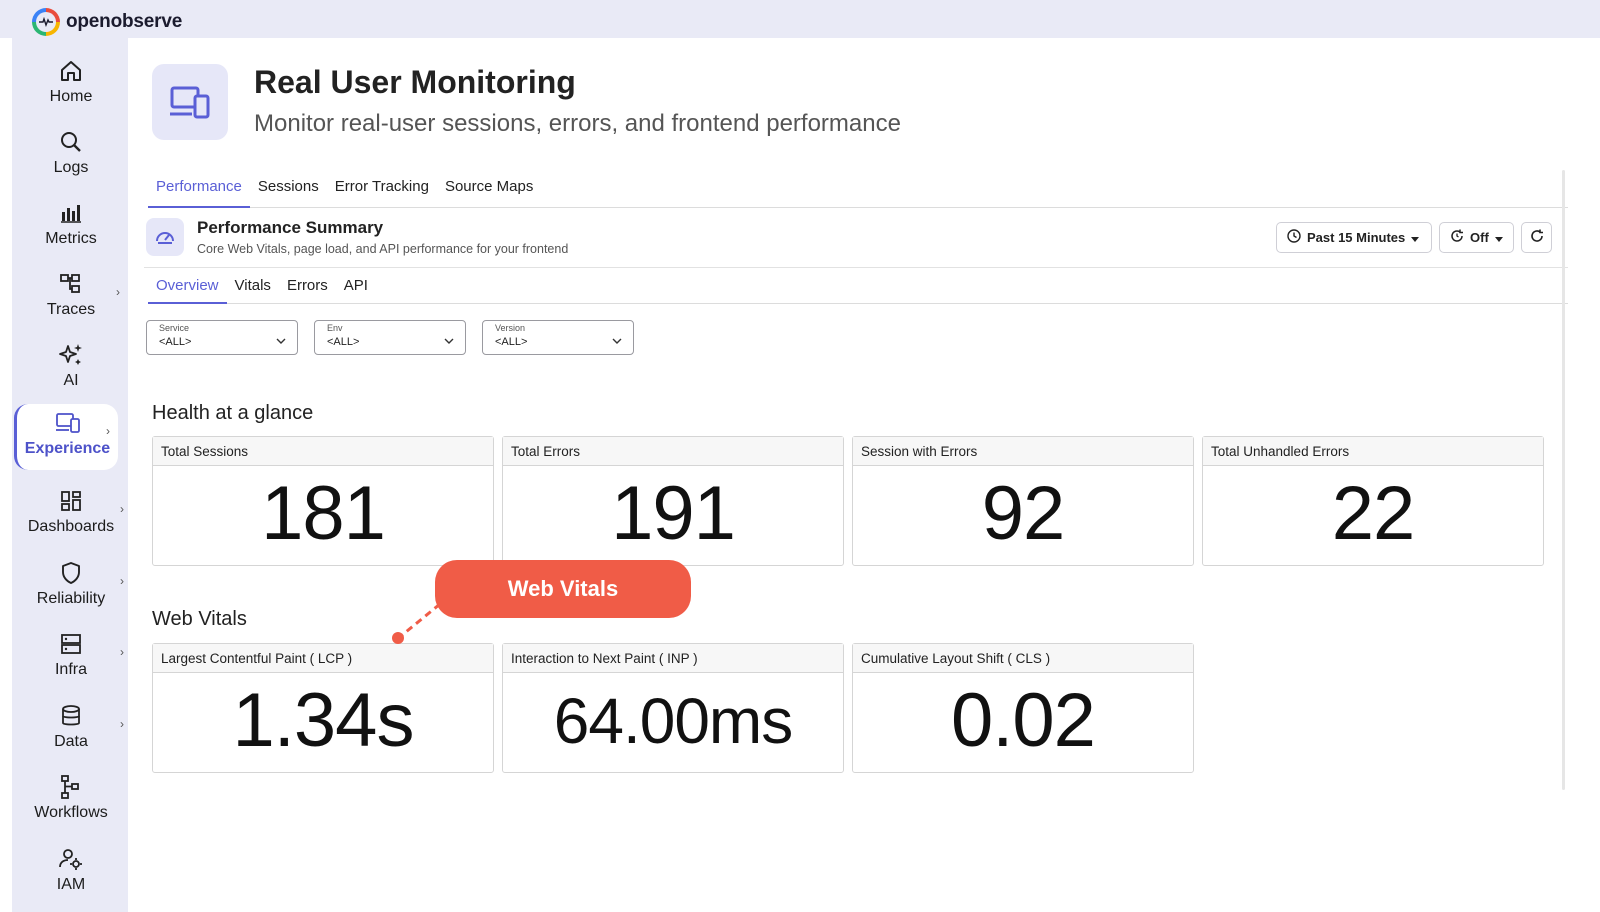 This screenshot has height=912, width=1600. What do you see at coordinates (71, 812) in the screenshot?
I see `sidebar-item-label: Workflows` at bounding box center [71, 812].